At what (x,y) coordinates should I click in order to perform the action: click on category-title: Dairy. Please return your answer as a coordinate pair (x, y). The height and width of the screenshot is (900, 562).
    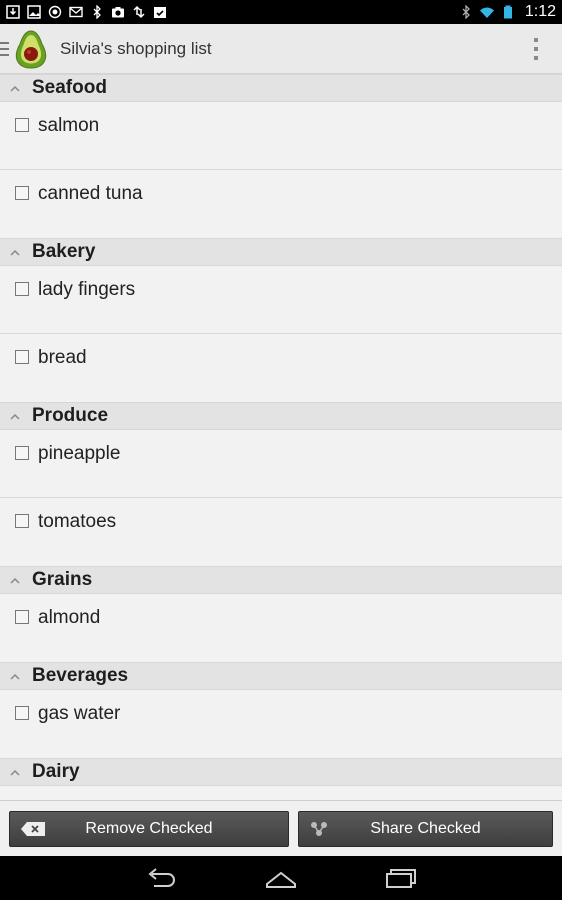
    Looking at the image, I should click on (56, 771).